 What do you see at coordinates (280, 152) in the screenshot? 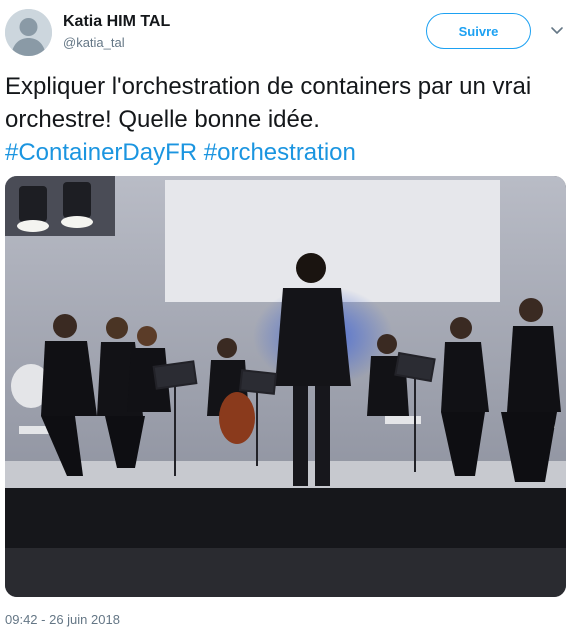
I see `hashtag-orchestration: #orchestration` at bounding box center [280, 152].